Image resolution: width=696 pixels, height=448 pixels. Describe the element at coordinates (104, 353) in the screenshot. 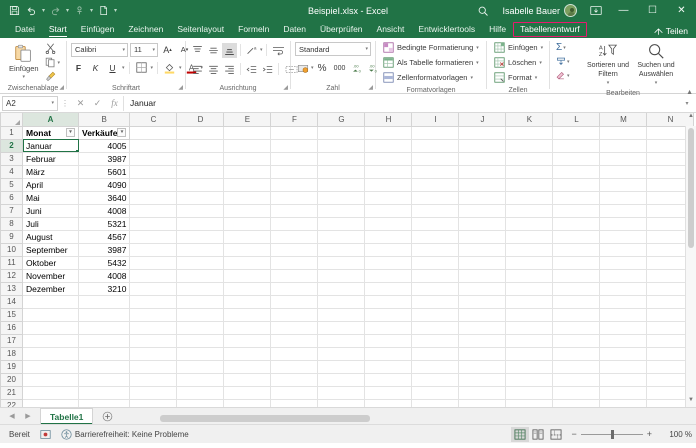

I see `cell-B18` at that location.